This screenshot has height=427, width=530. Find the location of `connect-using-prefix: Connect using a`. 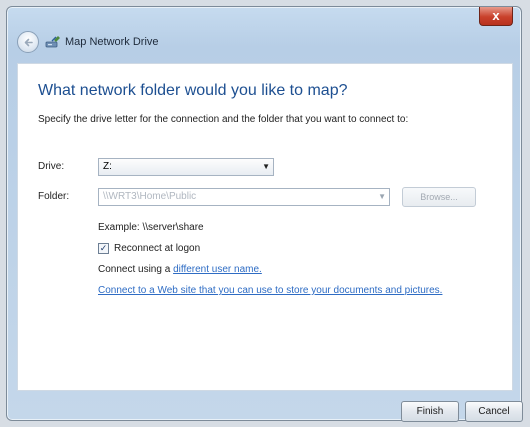

connect-using-prefix: Connect using a is located at coordinates (136, 269).